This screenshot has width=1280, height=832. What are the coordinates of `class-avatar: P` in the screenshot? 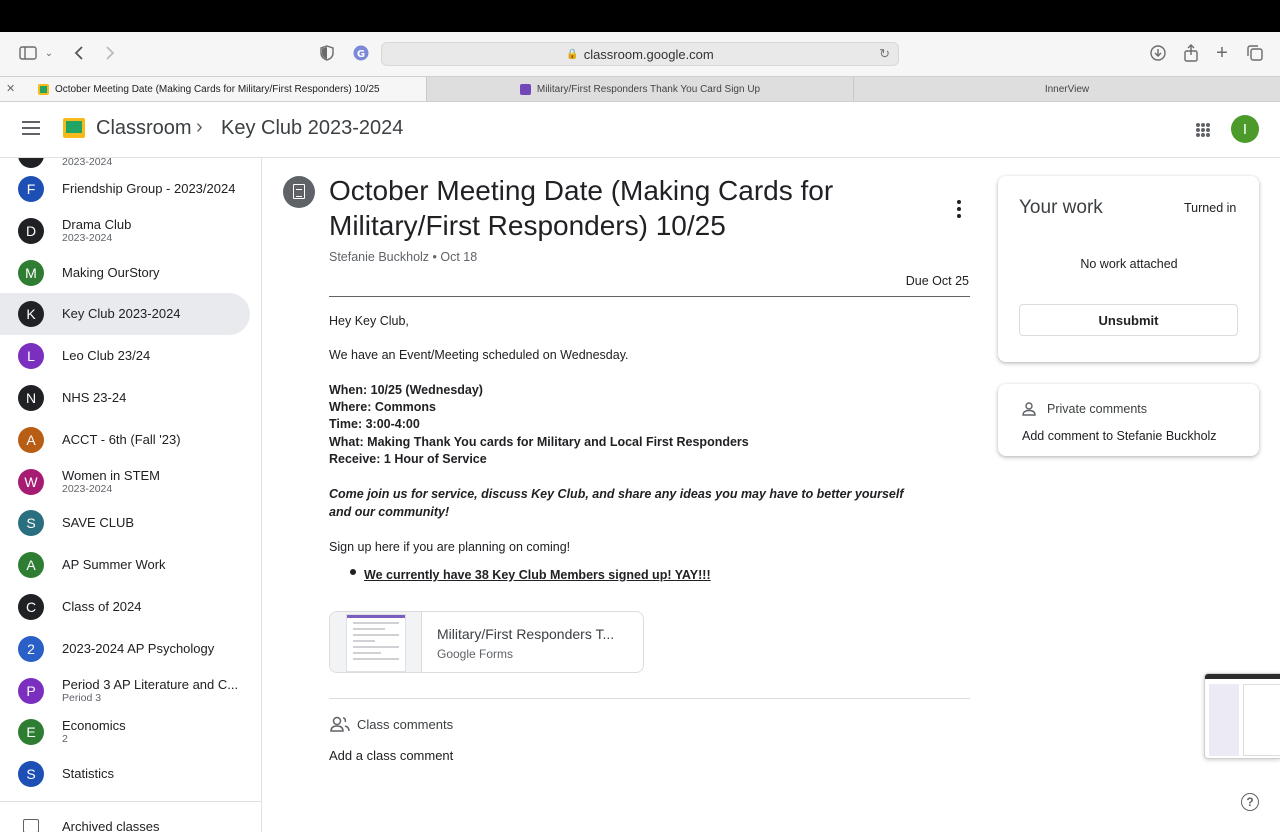 It's located at (31, 690).